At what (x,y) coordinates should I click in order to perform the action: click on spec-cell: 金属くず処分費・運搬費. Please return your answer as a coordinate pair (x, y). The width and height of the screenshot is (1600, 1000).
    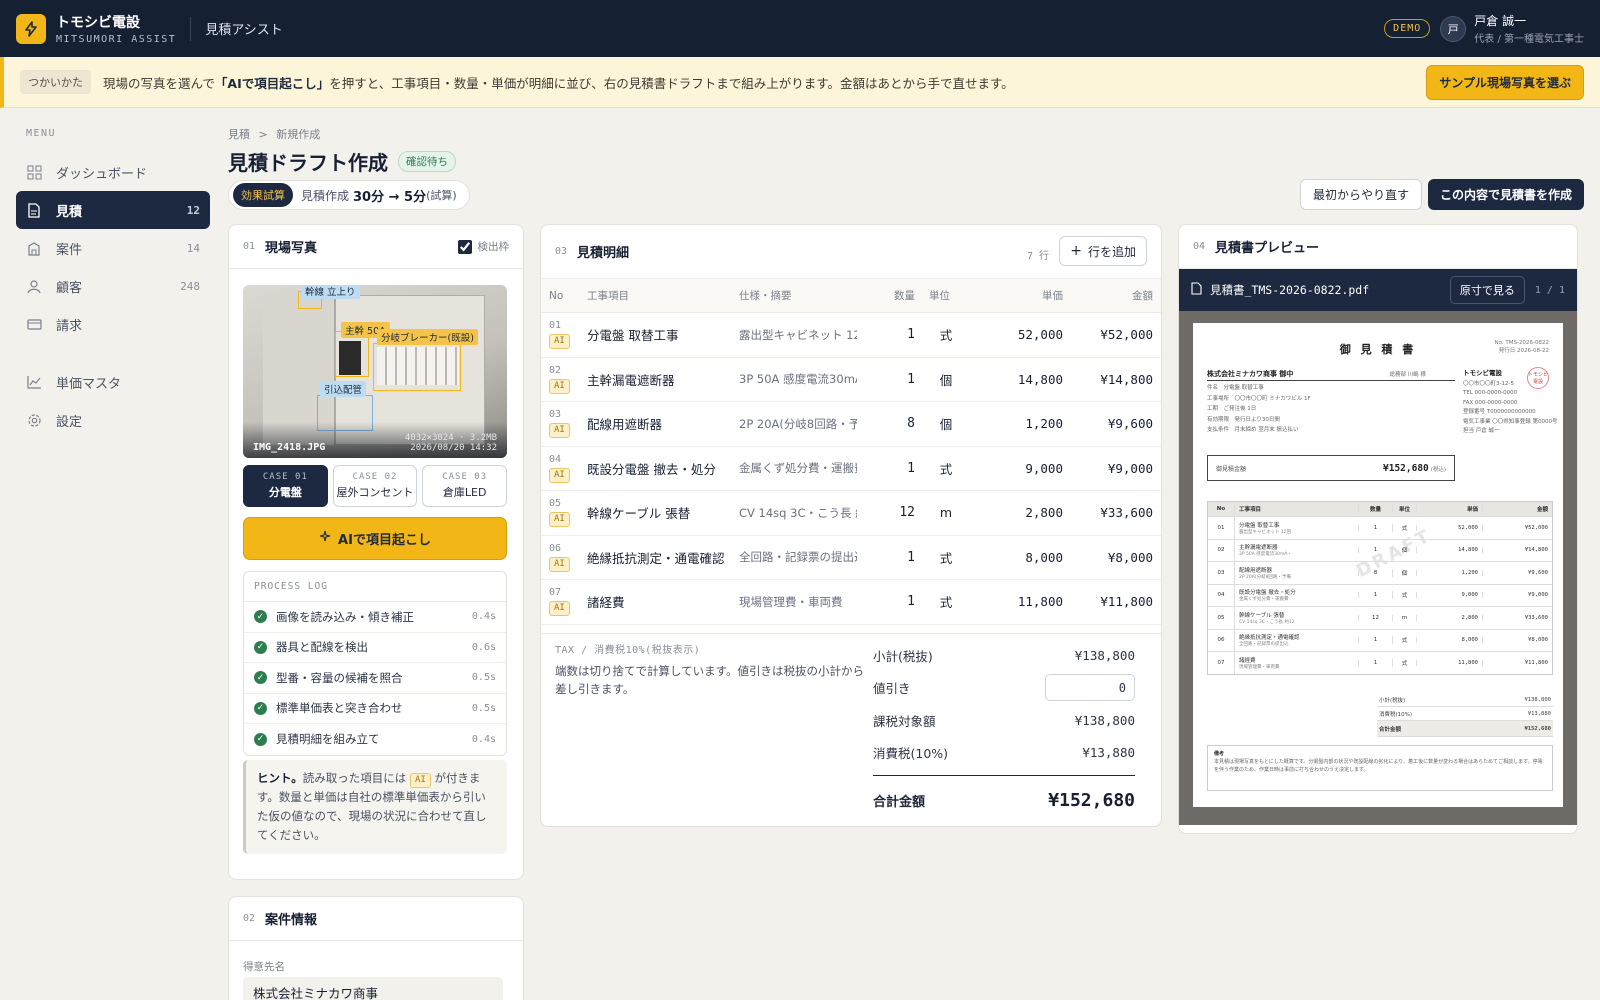
    Looking at the image, I should click on (792, 468).